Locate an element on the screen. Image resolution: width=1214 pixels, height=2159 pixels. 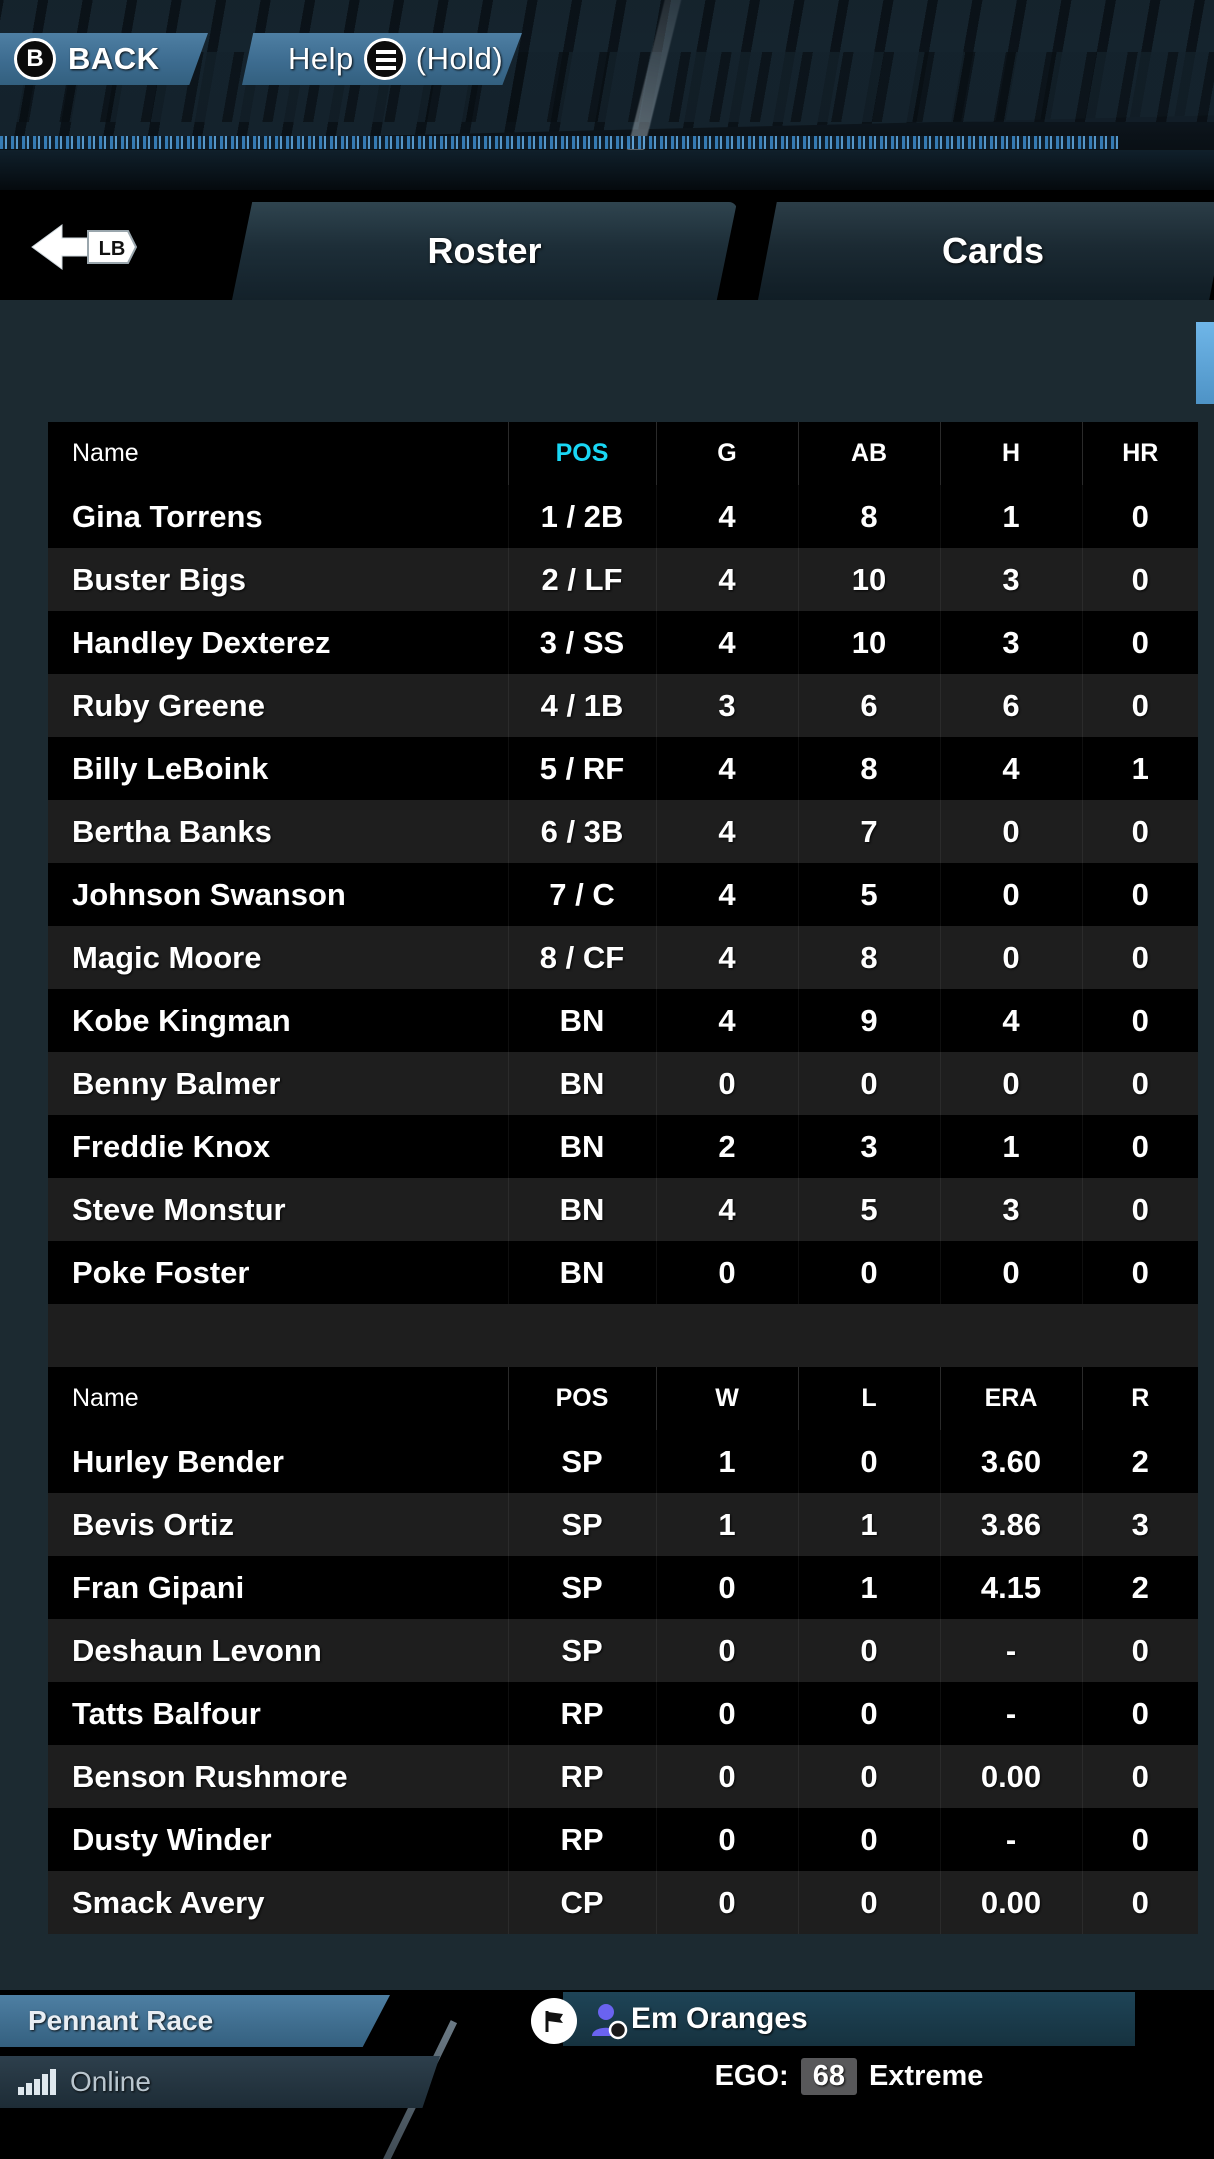
col-header-w: W is located at coordinates (727, 1398).